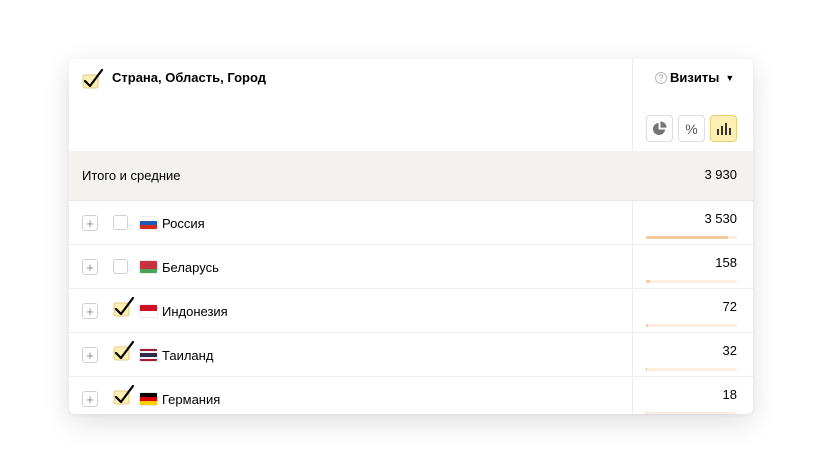 The image size is (822, 475). I want to click on percent-view-button: %, so click(691, 128).